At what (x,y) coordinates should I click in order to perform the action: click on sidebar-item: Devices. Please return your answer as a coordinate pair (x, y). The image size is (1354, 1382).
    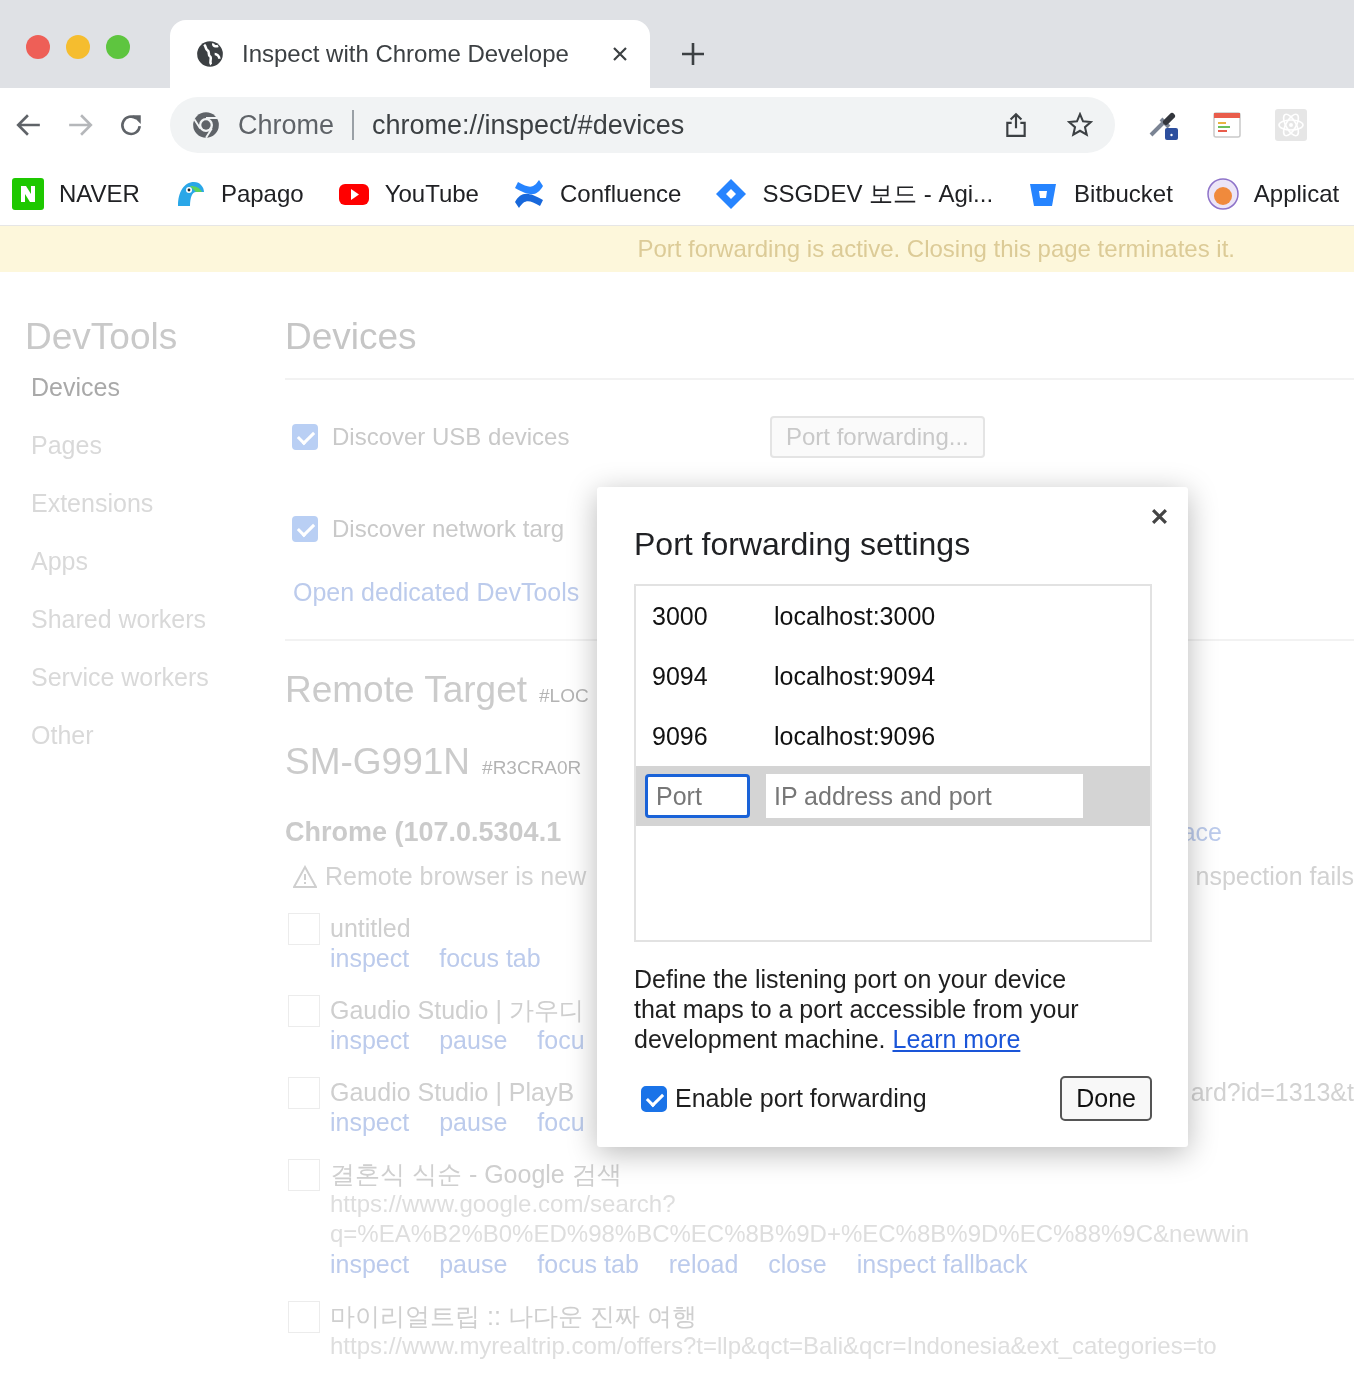
    Looking at the image, I should click on (155, 387).